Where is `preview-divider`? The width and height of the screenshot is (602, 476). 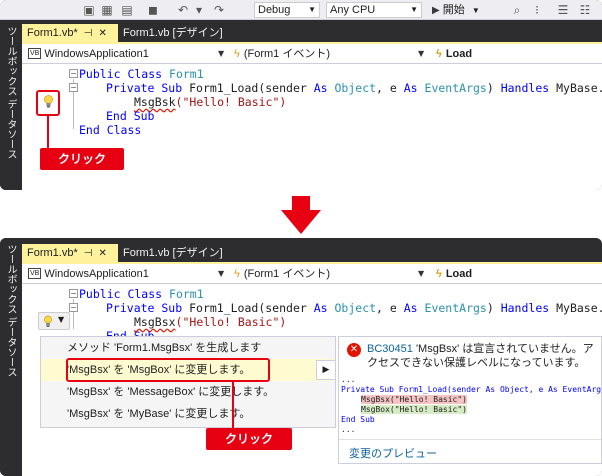 preview-divider is located at coordinates (470, 439).